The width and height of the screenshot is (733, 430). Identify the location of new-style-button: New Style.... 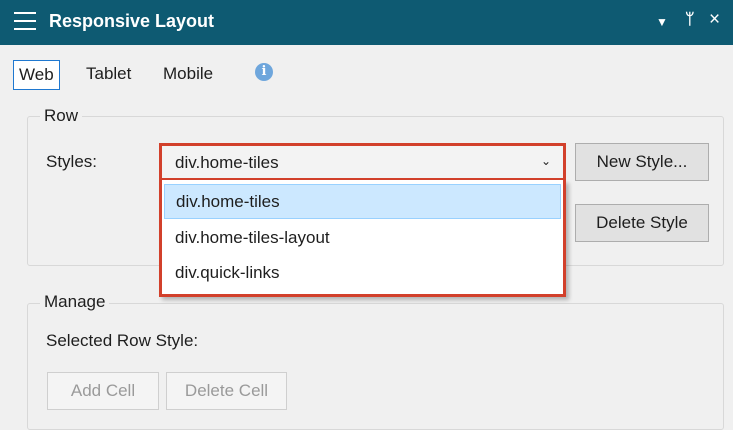
(642, 162).